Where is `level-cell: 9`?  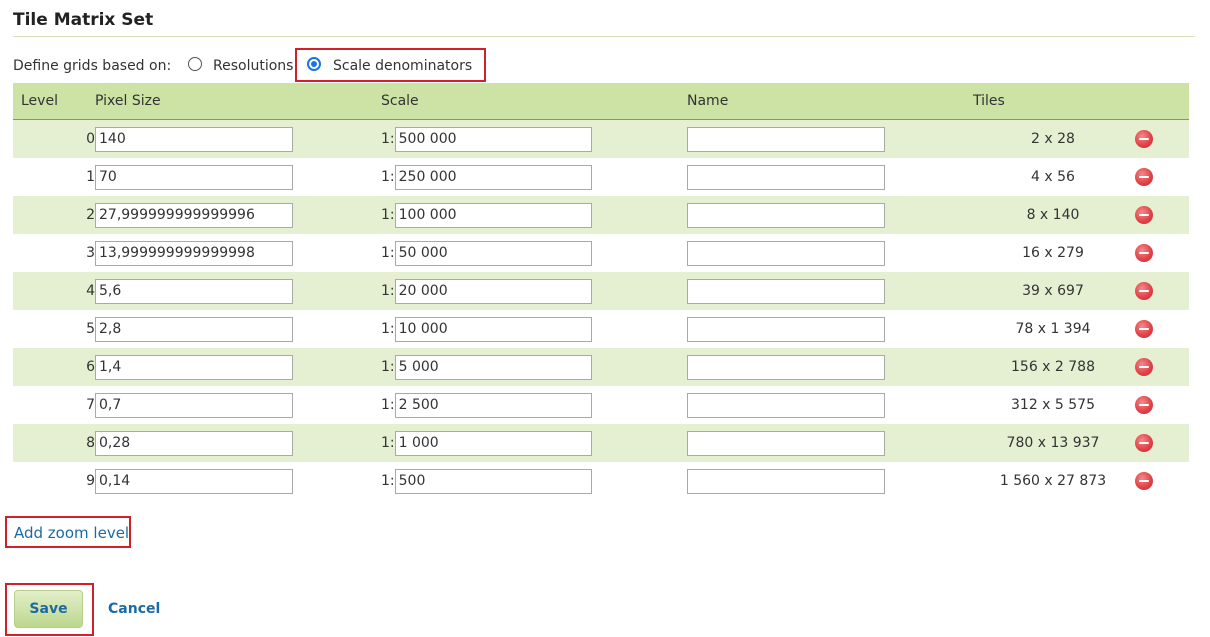
level-cell: 9 is located at coordinates (90, 481).